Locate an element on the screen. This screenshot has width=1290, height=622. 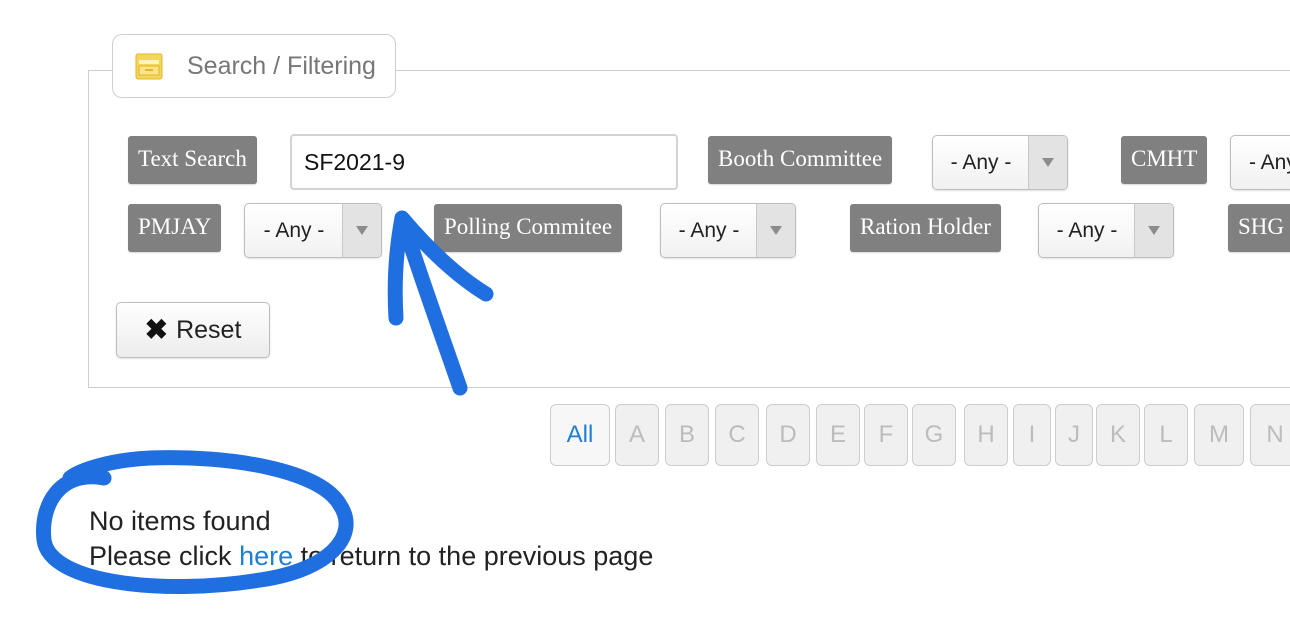
pager-item-h: H is located at coordinates (986, 435).